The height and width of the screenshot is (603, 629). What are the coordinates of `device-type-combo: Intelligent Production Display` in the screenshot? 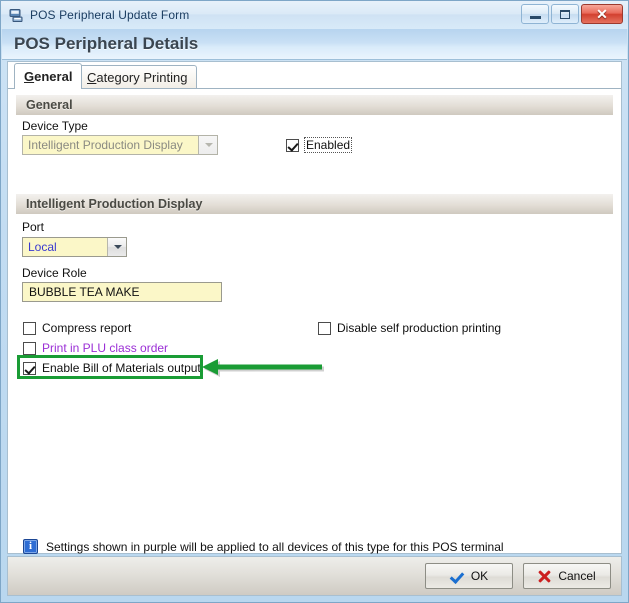 It's located at (120, 145).